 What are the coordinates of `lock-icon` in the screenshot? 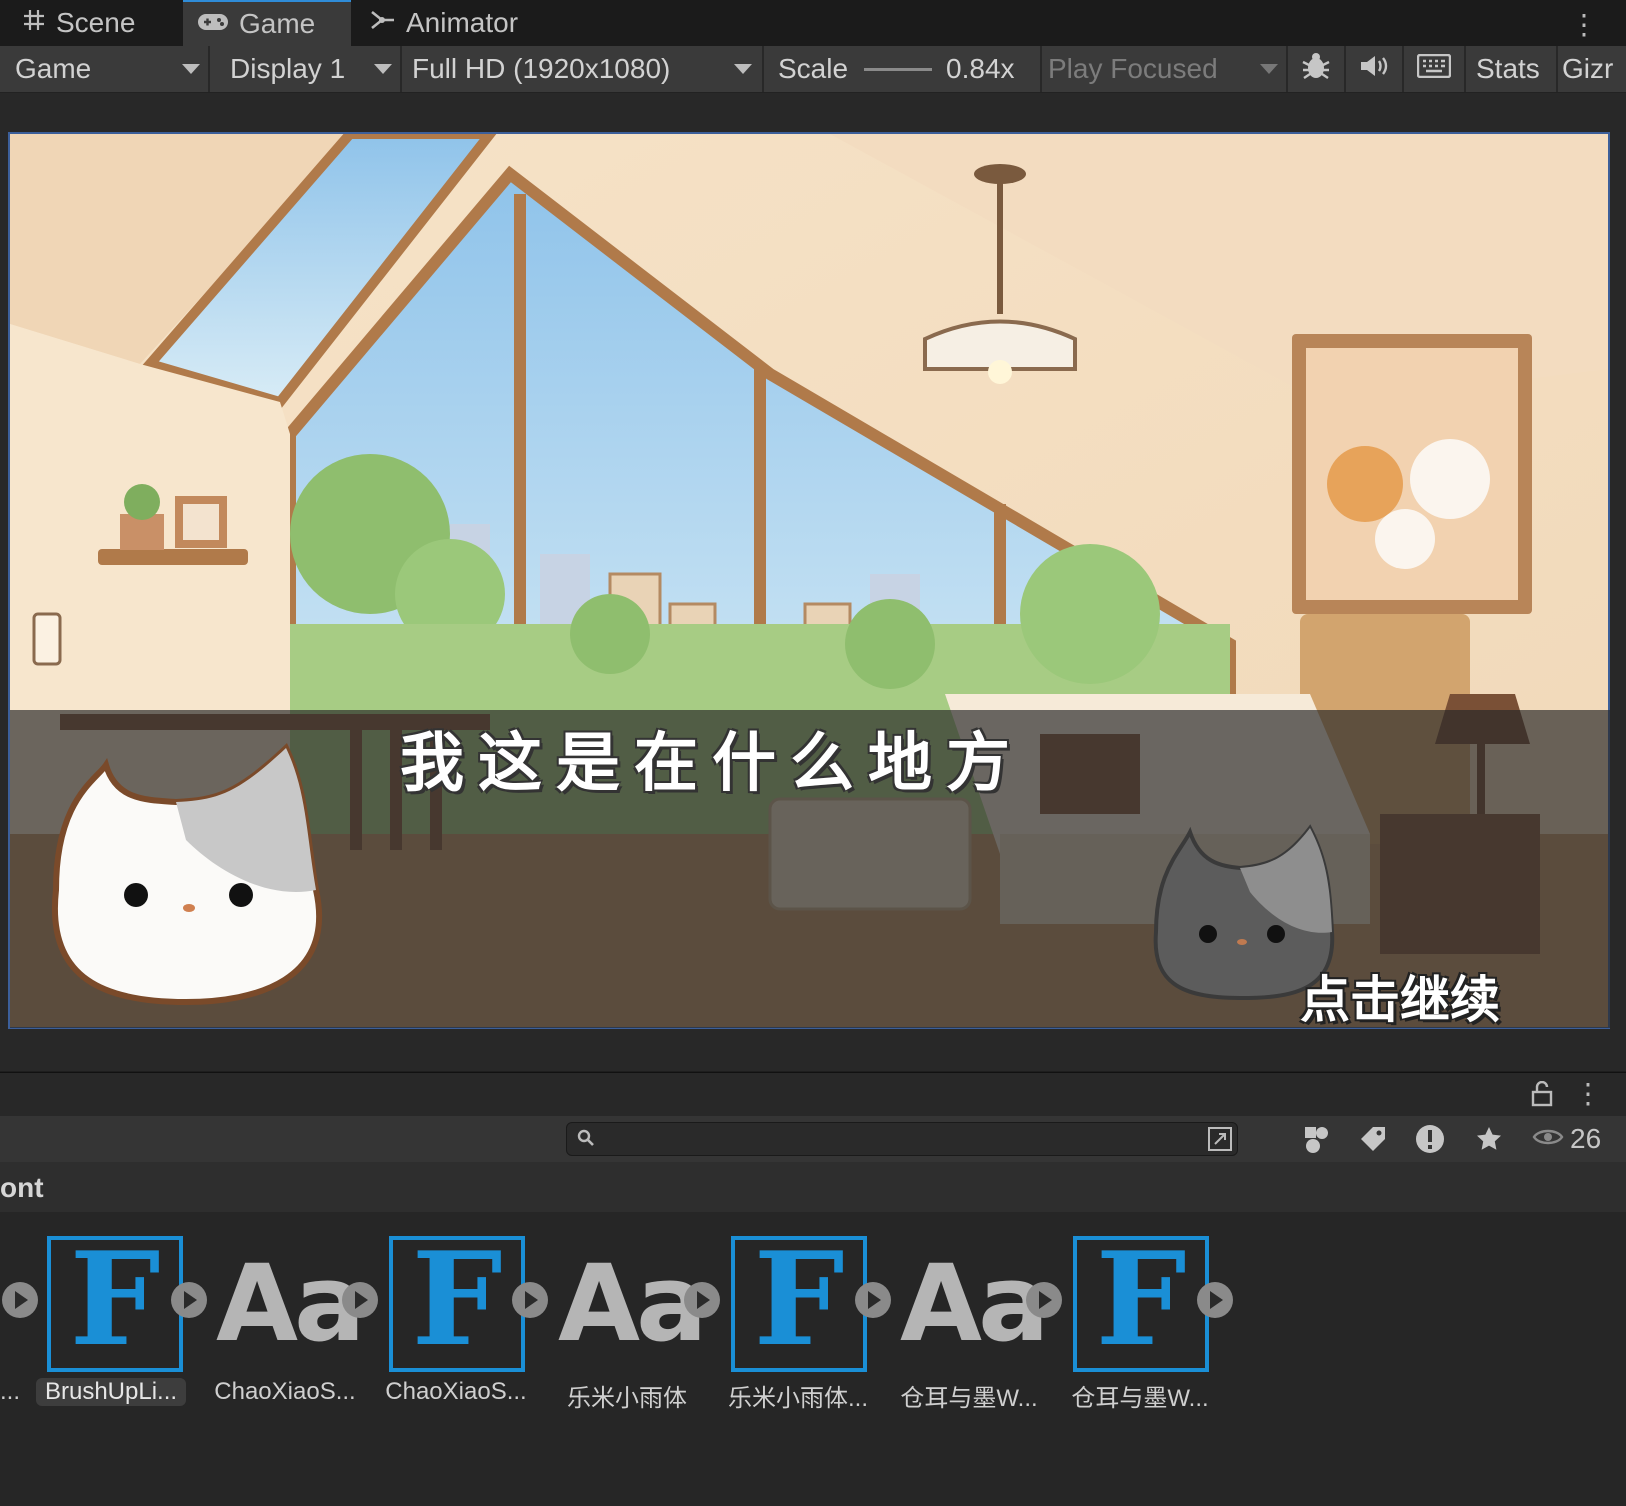 It's located at (1542, 1096).